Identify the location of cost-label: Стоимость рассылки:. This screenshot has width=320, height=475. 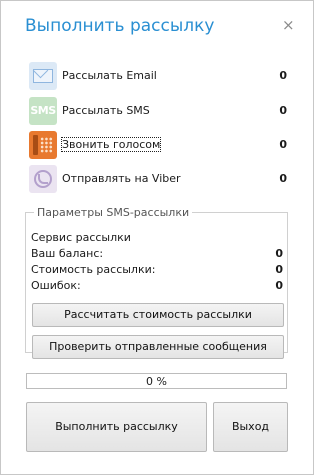
(93, 269).